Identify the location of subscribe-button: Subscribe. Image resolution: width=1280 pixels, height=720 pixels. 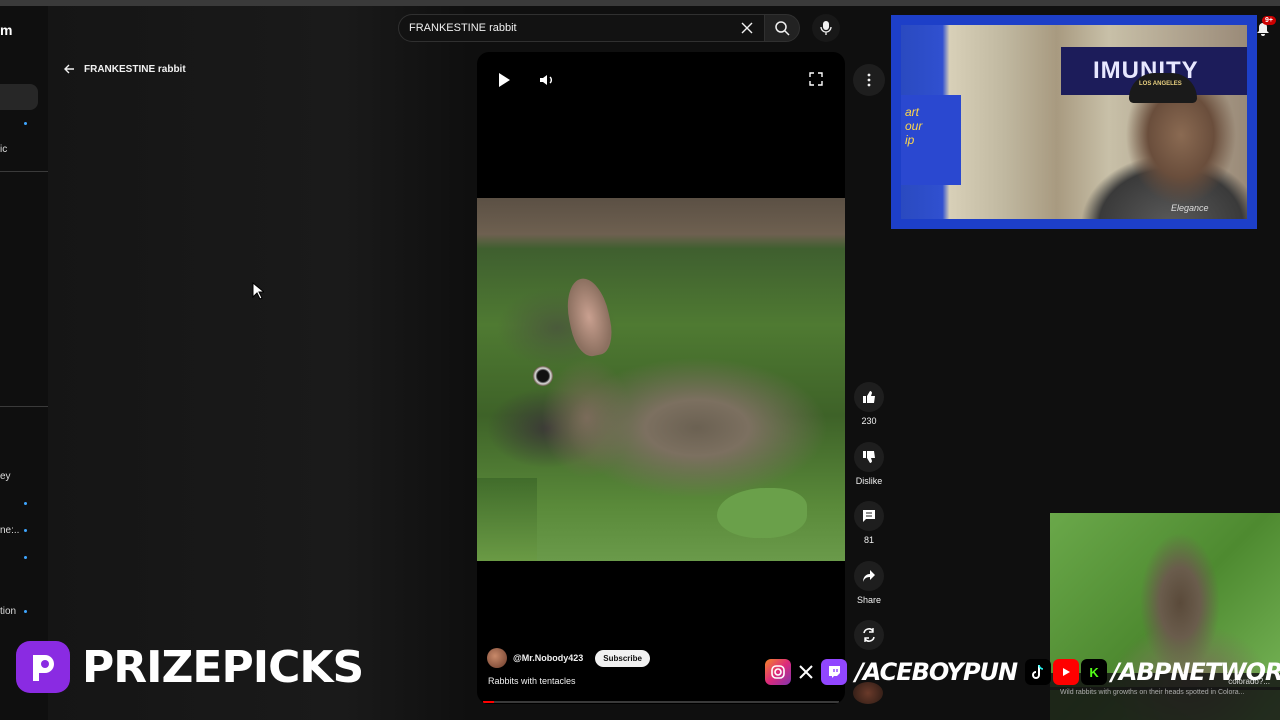
(622, 658).